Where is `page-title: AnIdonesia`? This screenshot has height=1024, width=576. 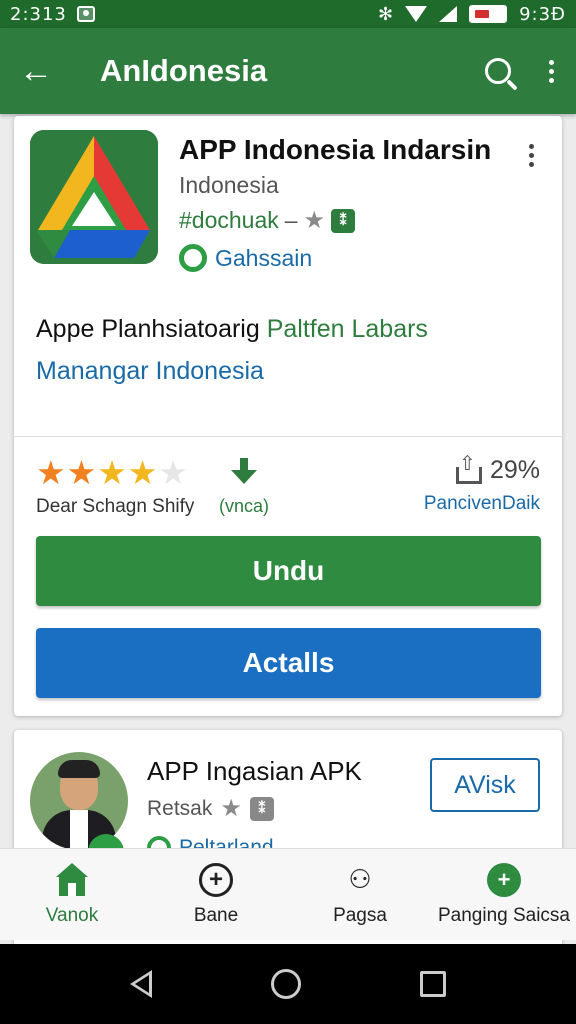
page-title: AnIdonesia is located at coordinates (184, 70).